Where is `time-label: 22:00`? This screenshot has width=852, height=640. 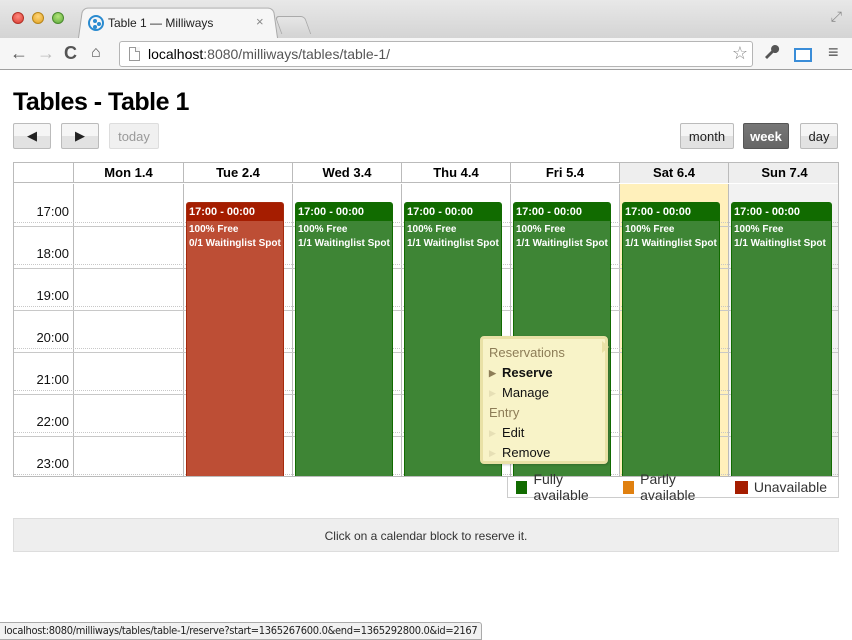 time-label: 22:00 is located at coordinates (52, 421).